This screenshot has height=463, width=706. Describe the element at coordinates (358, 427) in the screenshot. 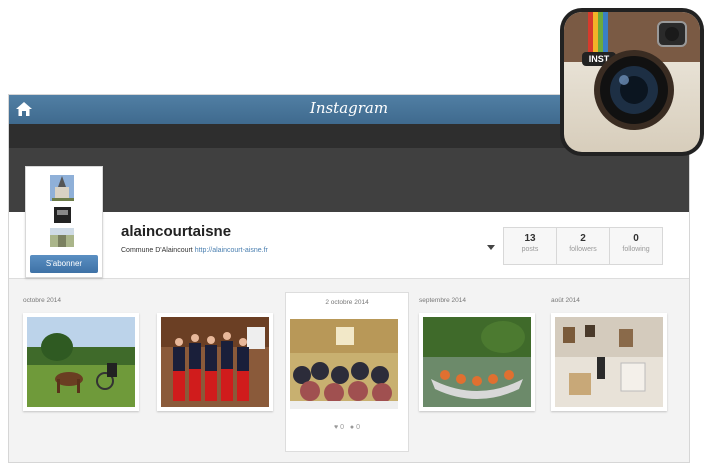

I see `comment-count: 0` at that location.